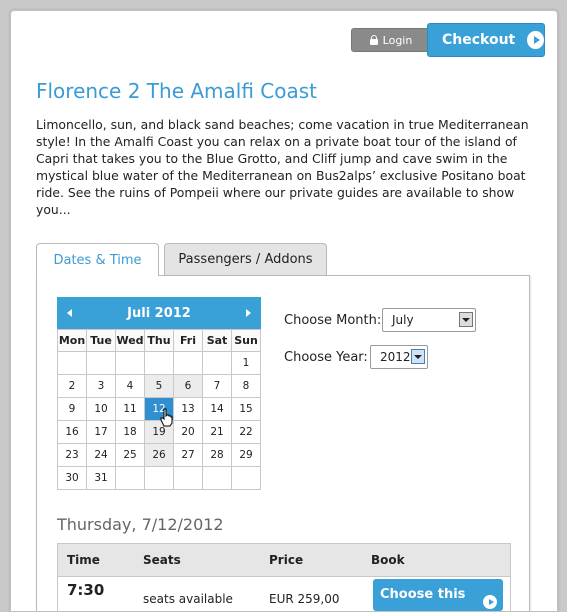 The height and width of the screenshot is (612, 567). What do you see at coordinates (101, 478) in the screenshot?
I see `calendar-day: 31` at bounding box center [101, 478].